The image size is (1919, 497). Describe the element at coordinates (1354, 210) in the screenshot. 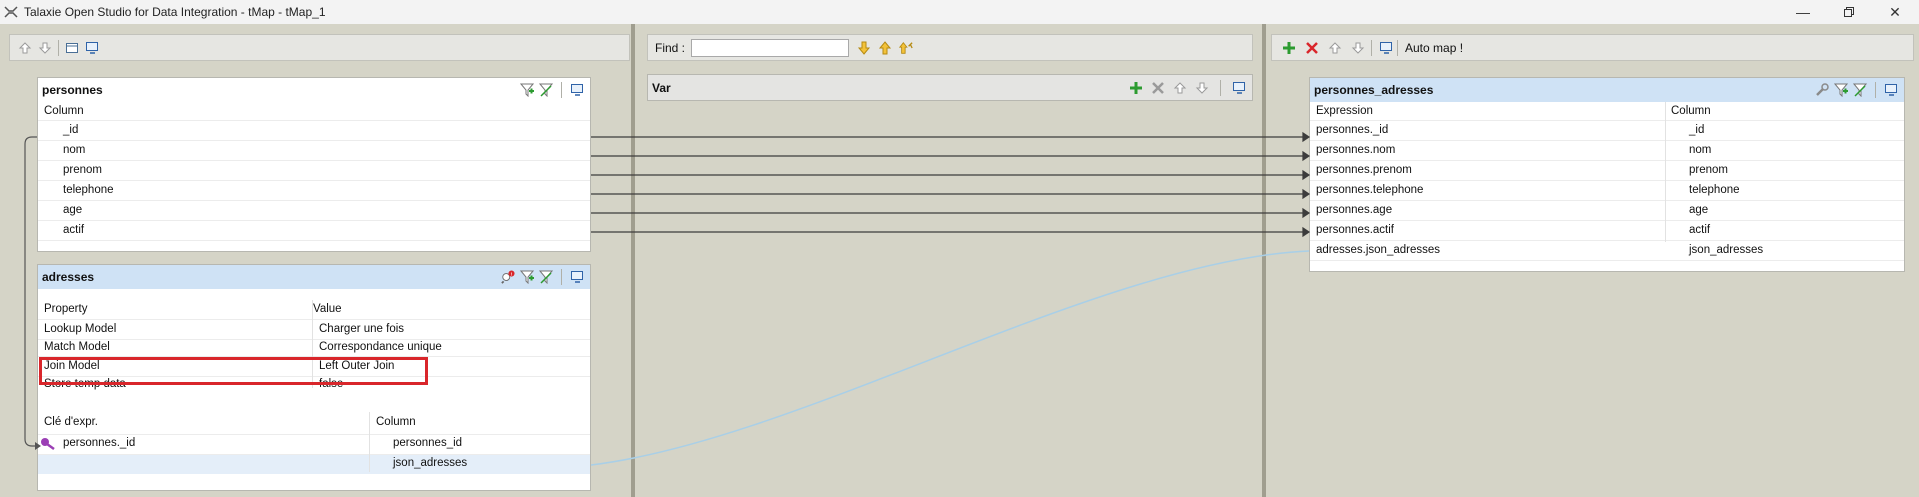

I see `expression-cell: personnes.age` at that location.